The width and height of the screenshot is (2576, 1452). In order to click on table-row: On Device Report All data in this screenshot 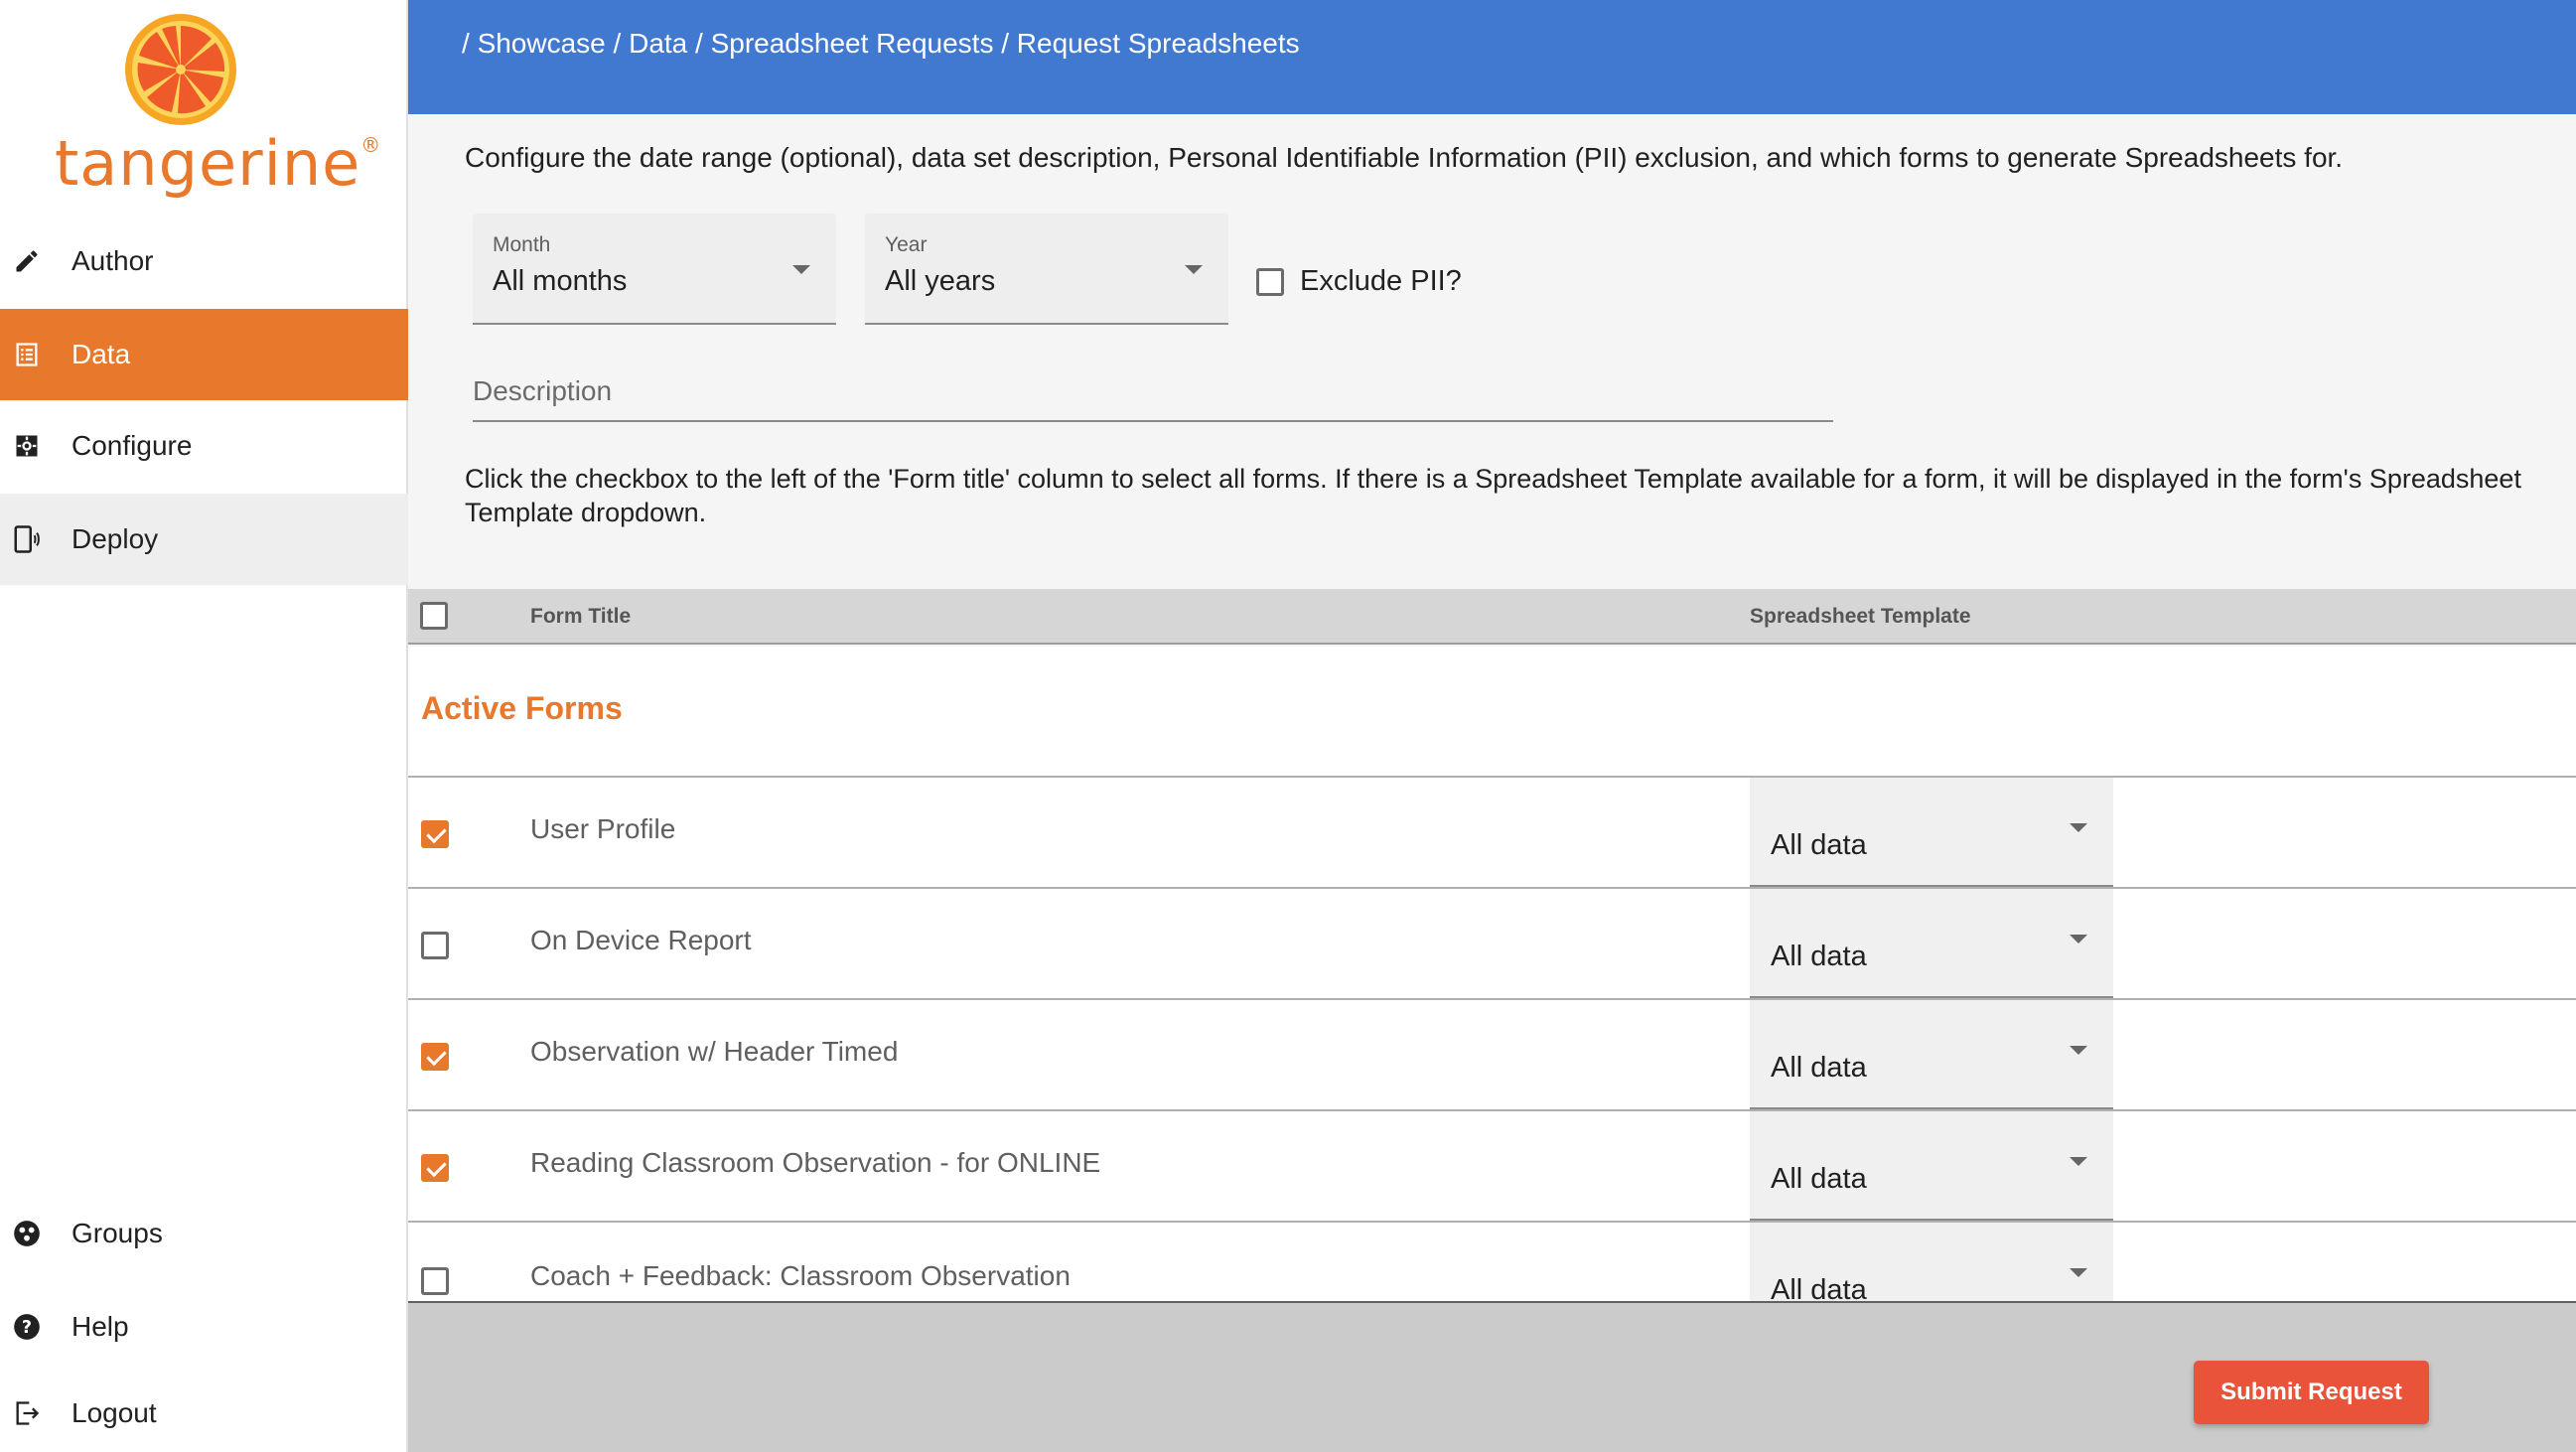, I will do `click(1492, 944)`.